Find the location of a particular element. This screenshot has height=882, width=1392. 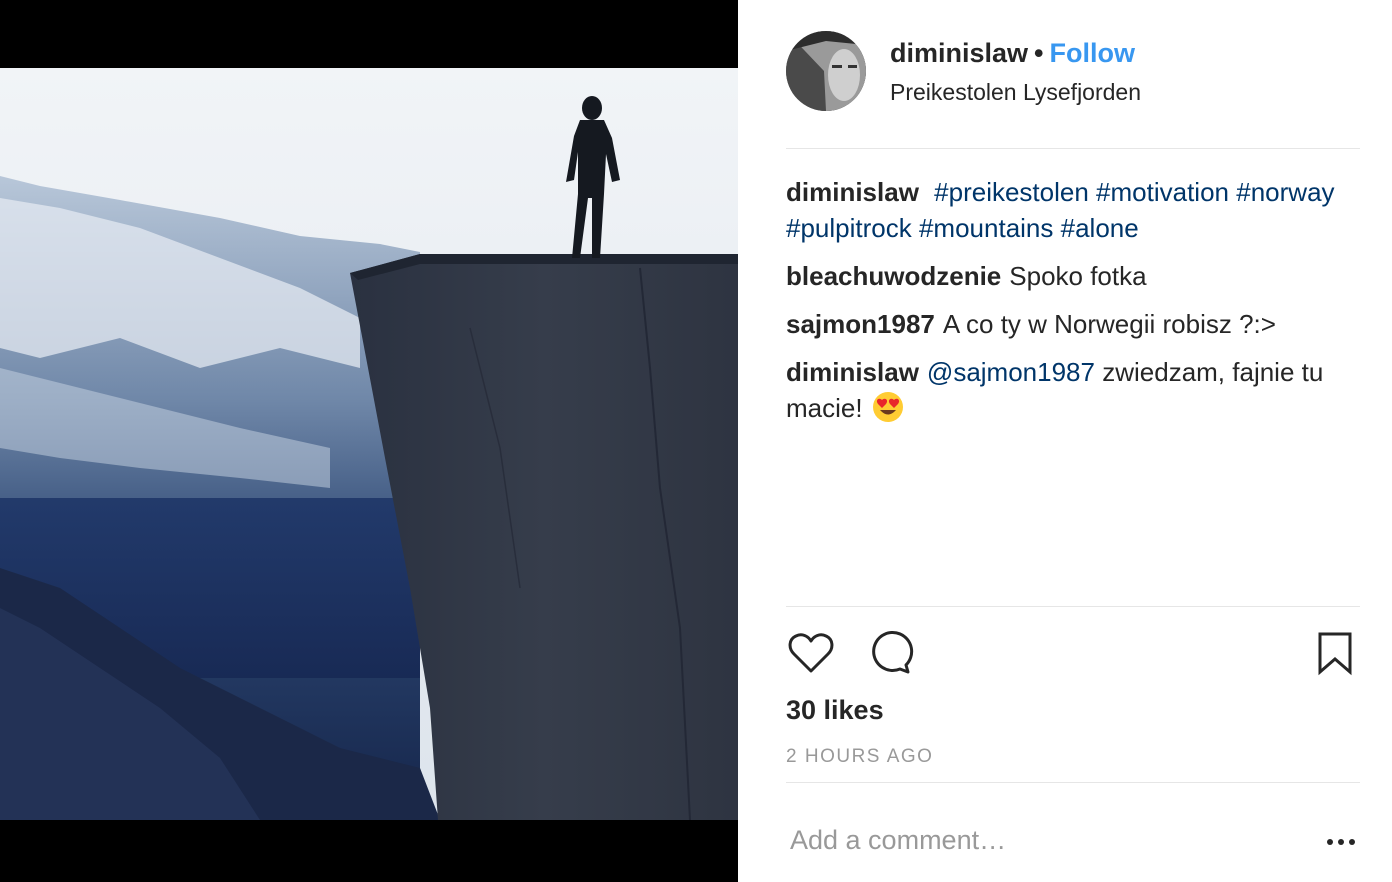

hashtag-link: #motivation is located at coordinates (1162, 192).